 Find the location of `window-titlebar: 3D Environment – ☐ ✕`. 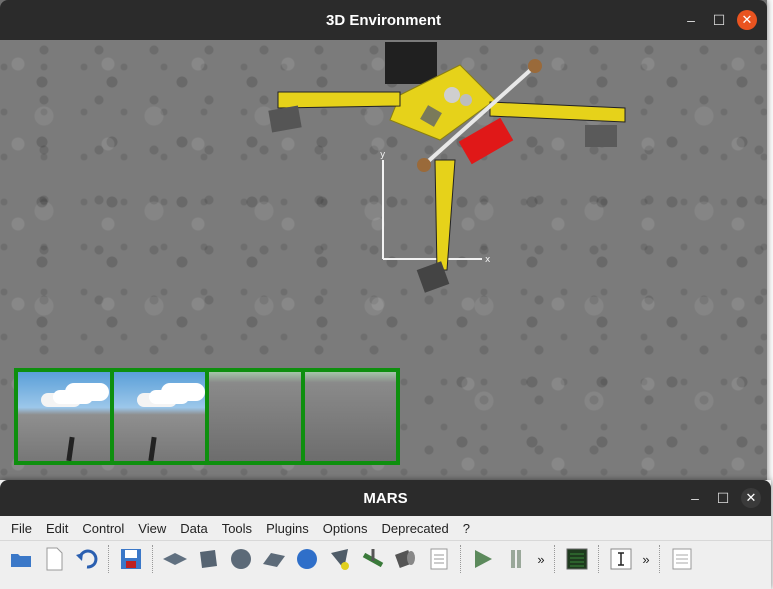

window-titlebar: 3D Environment – ☐ ✕ is located at coordinates (383, 20).